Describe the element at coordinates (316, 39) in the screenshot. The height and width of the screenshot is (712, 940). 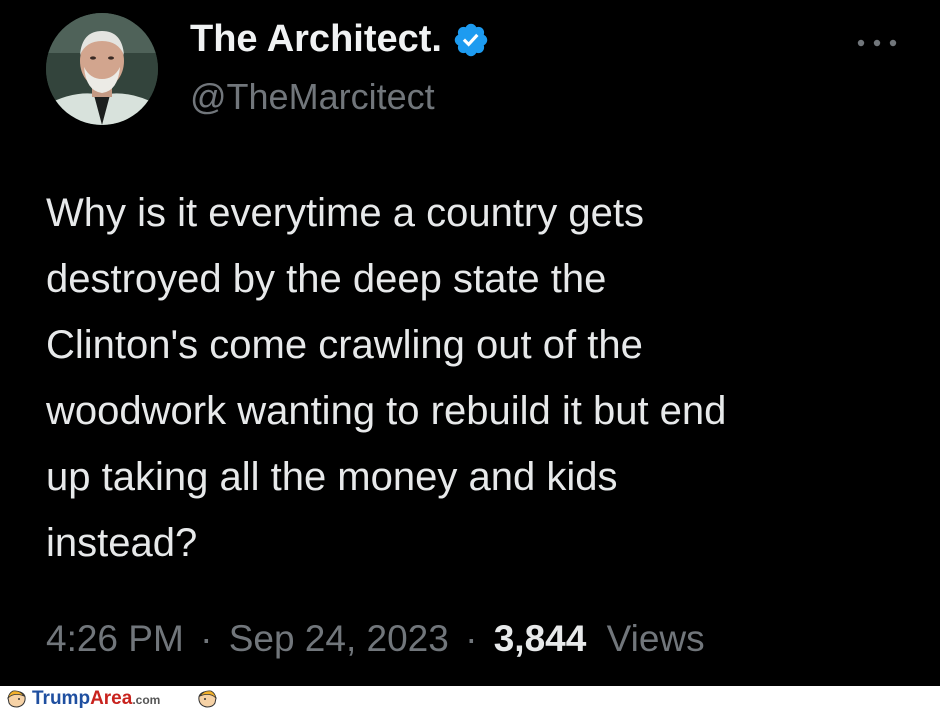
I see `display-name-text: The Architect.` at that location.